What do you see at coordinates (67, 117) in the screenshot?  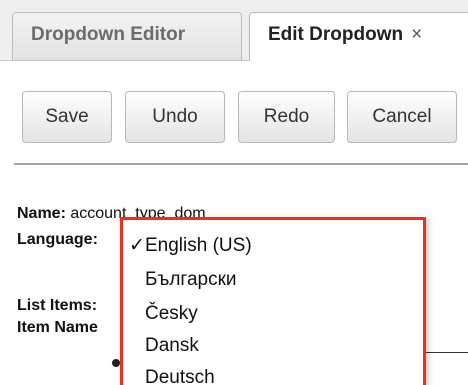 I see `save-button: Save` at bounding box center [67, 117].